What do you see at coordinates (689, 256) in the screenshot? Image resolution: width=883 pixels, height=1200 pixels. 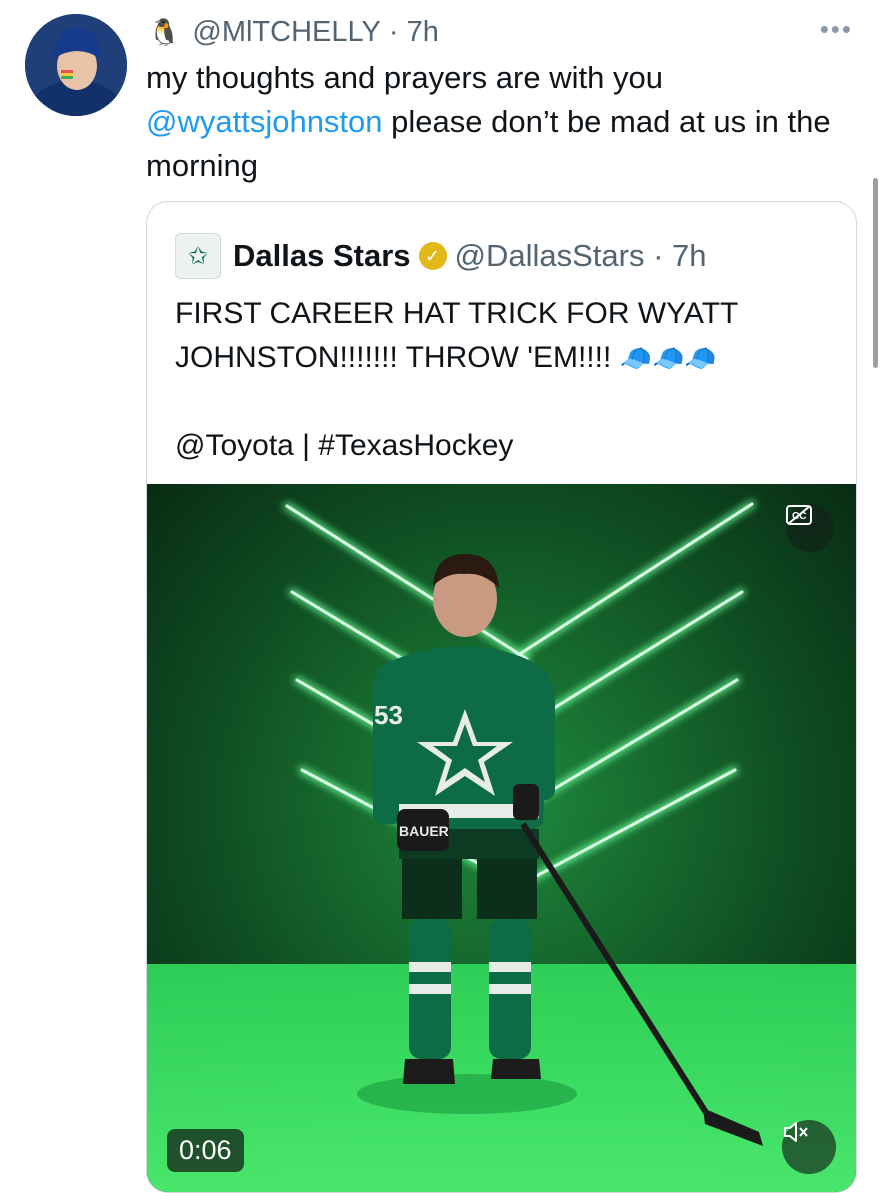 I see `quote-time: 7h` at bounding box center [689, 256].